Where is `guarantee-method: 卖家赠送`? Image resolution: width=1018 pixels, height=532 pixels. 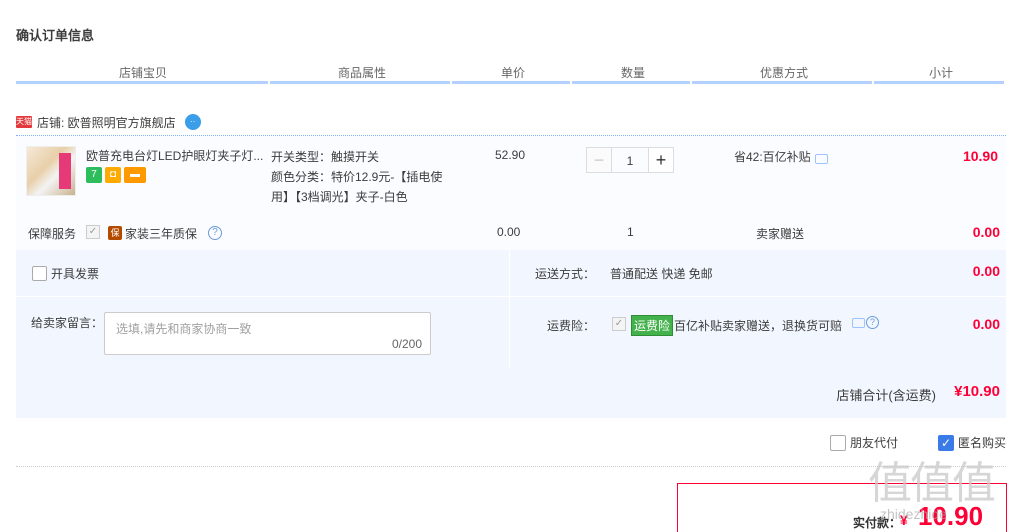 guarantee-method: 卖家赠送 is located at coordinates (780, 234).